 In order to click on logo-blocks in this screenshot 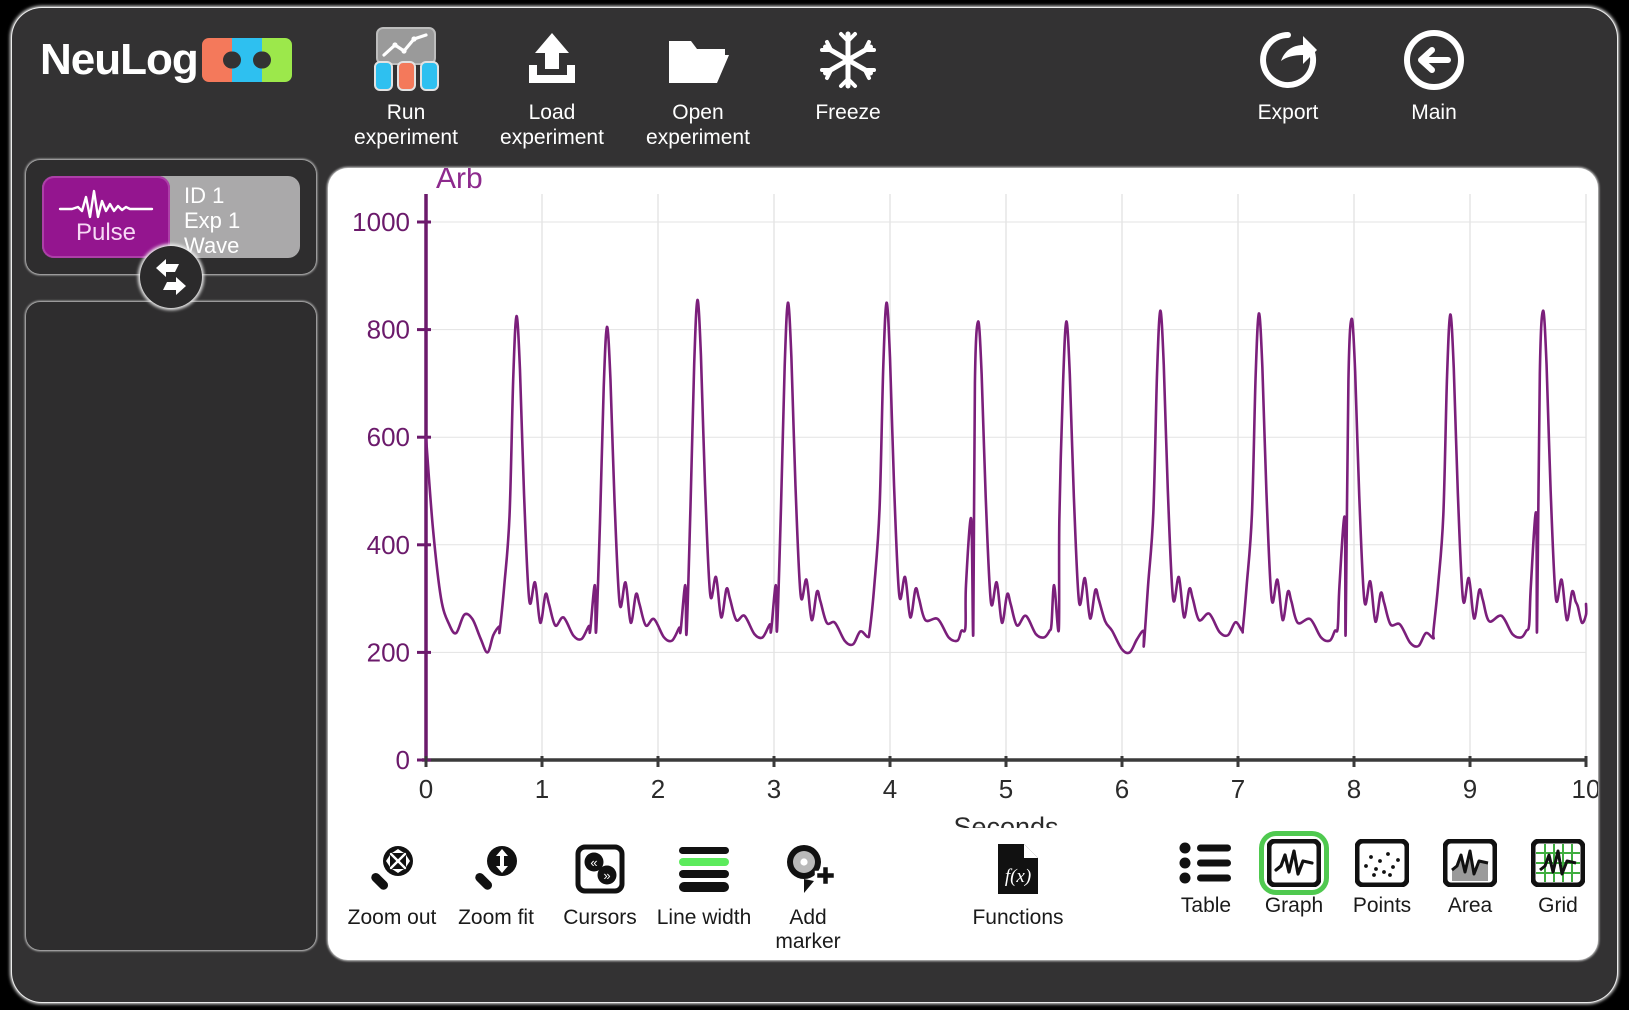, I will do `click(246, 60)`.